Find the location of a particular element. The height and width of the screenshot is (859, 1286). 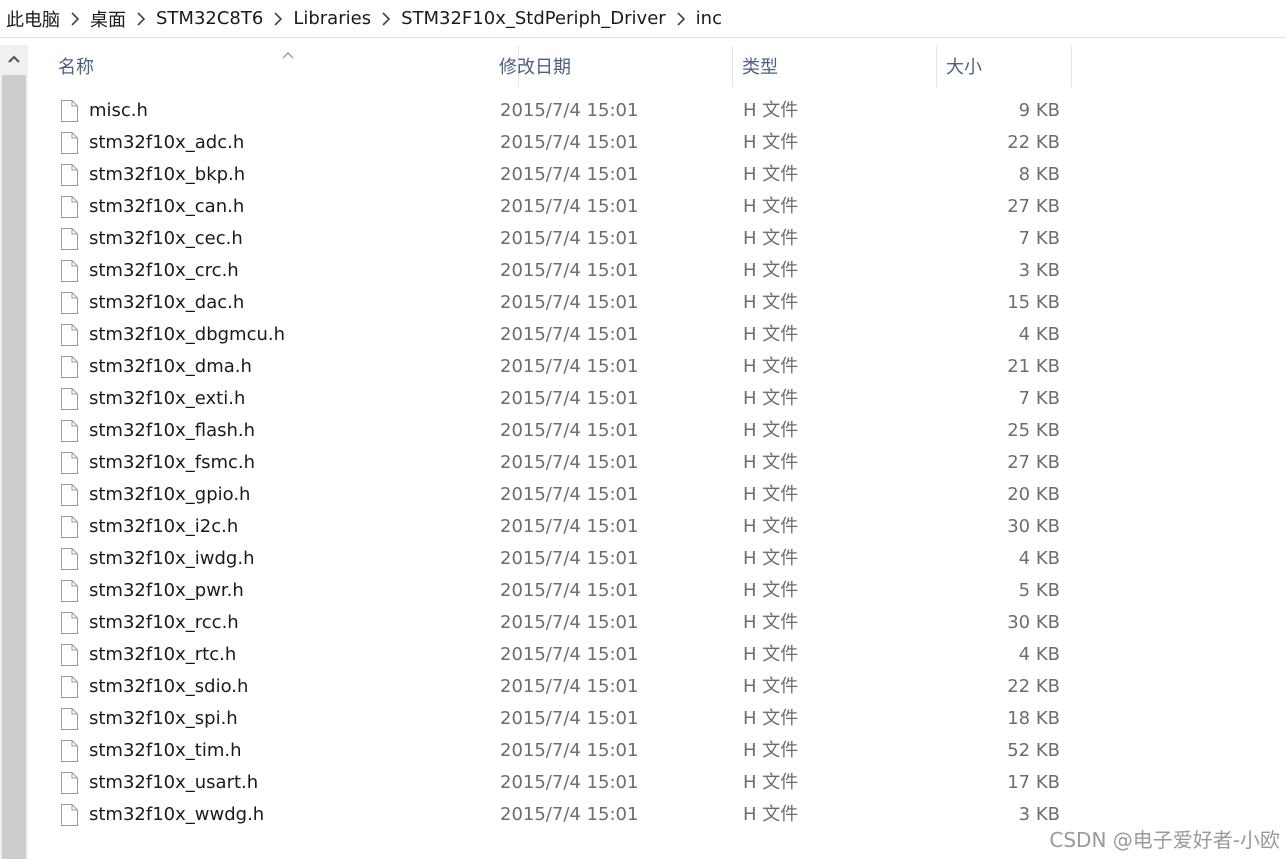

file-row: stm32f10x_rcc.h 2015/7/4 15:01 H 文件 30 KB is located at coordinates (550, 623).